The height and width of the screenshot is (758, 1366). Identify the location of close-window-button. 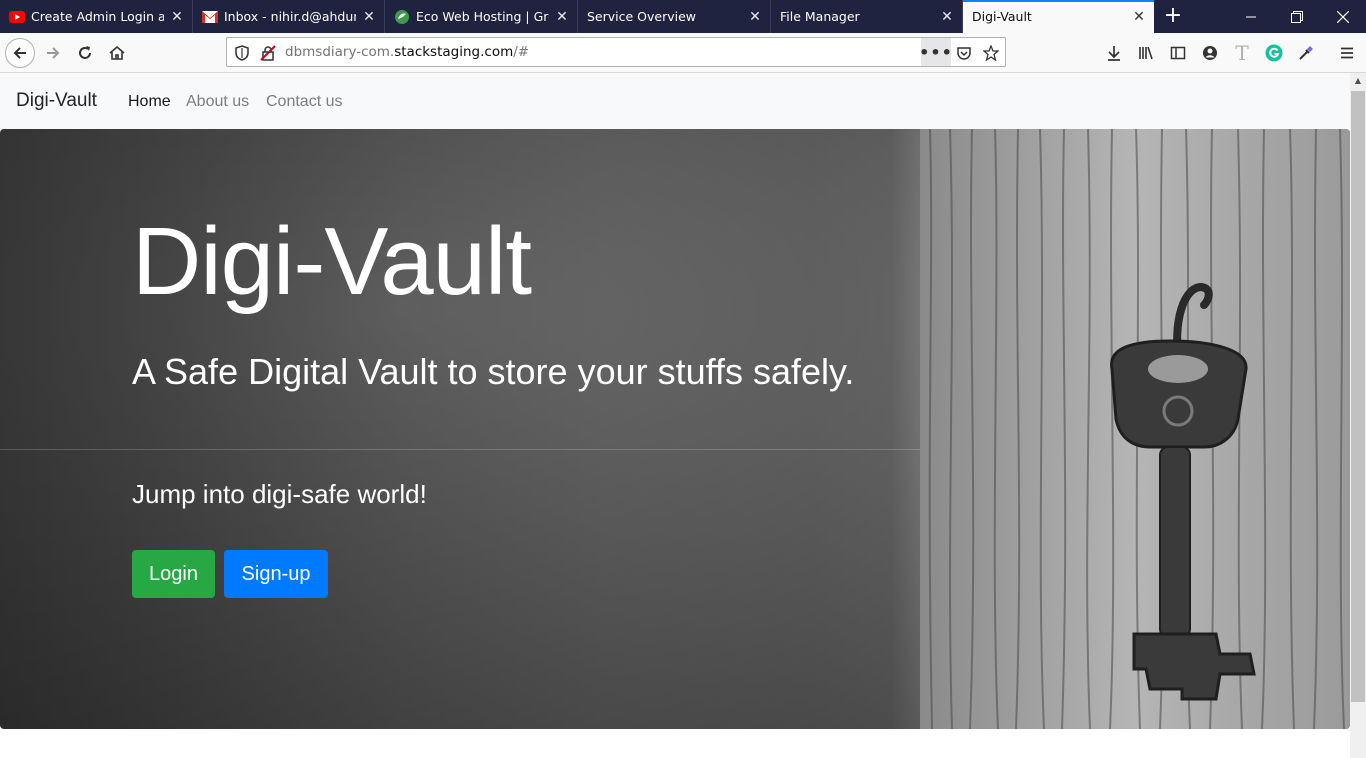
(1343, 16).